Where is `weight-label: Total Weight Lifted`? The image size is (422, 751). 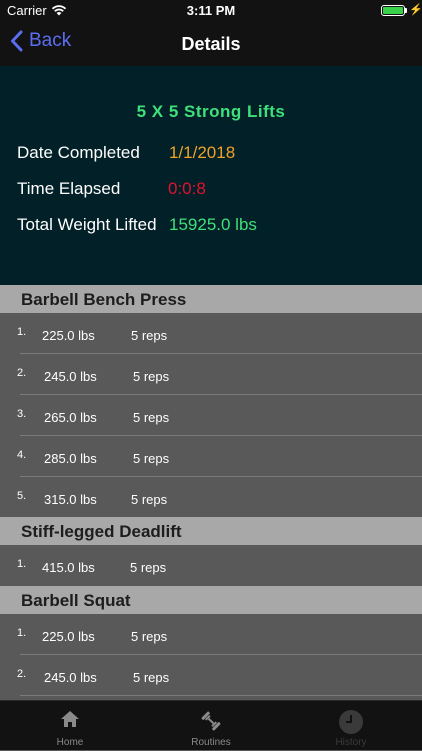 weight-label: Total Weight Lifted is located at coordinates (87, 224).